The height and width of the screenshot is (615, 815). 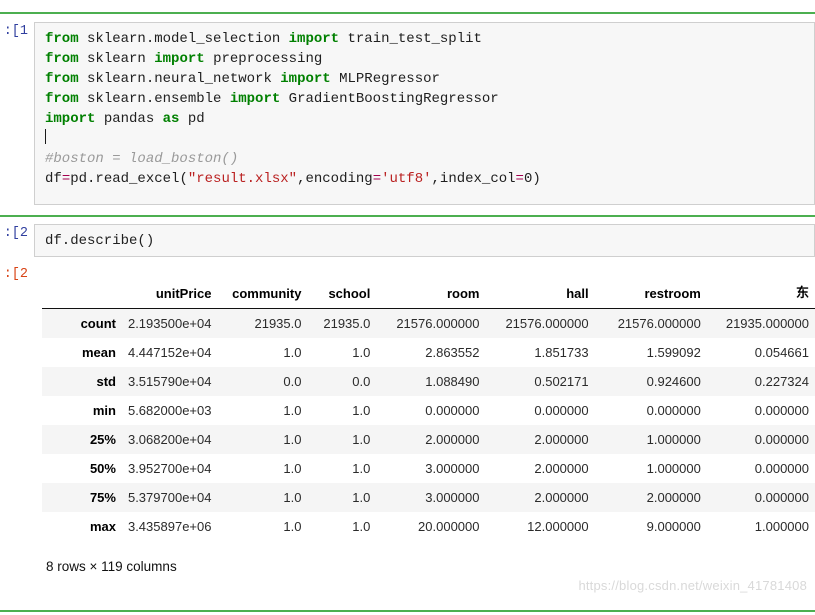 I want to click on cell: 1.088490, so click(x=452, y=381).